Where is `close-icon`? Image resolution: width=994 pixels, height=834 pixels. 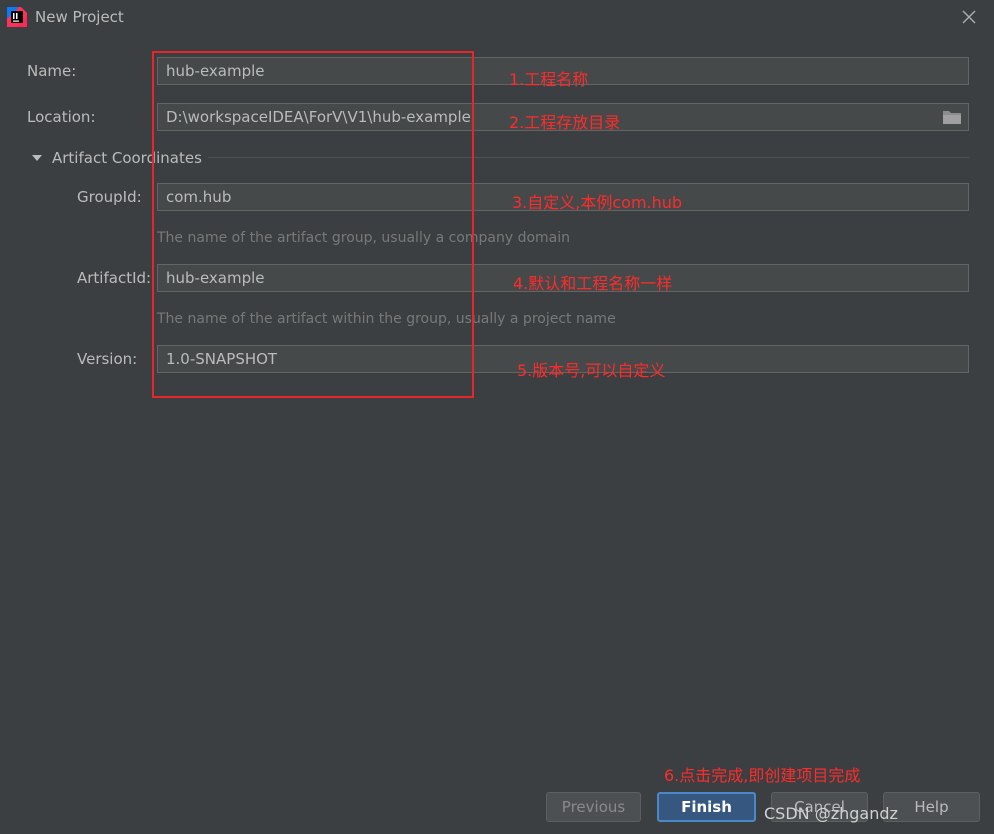 close-icon is located at coordinates (969, 17).